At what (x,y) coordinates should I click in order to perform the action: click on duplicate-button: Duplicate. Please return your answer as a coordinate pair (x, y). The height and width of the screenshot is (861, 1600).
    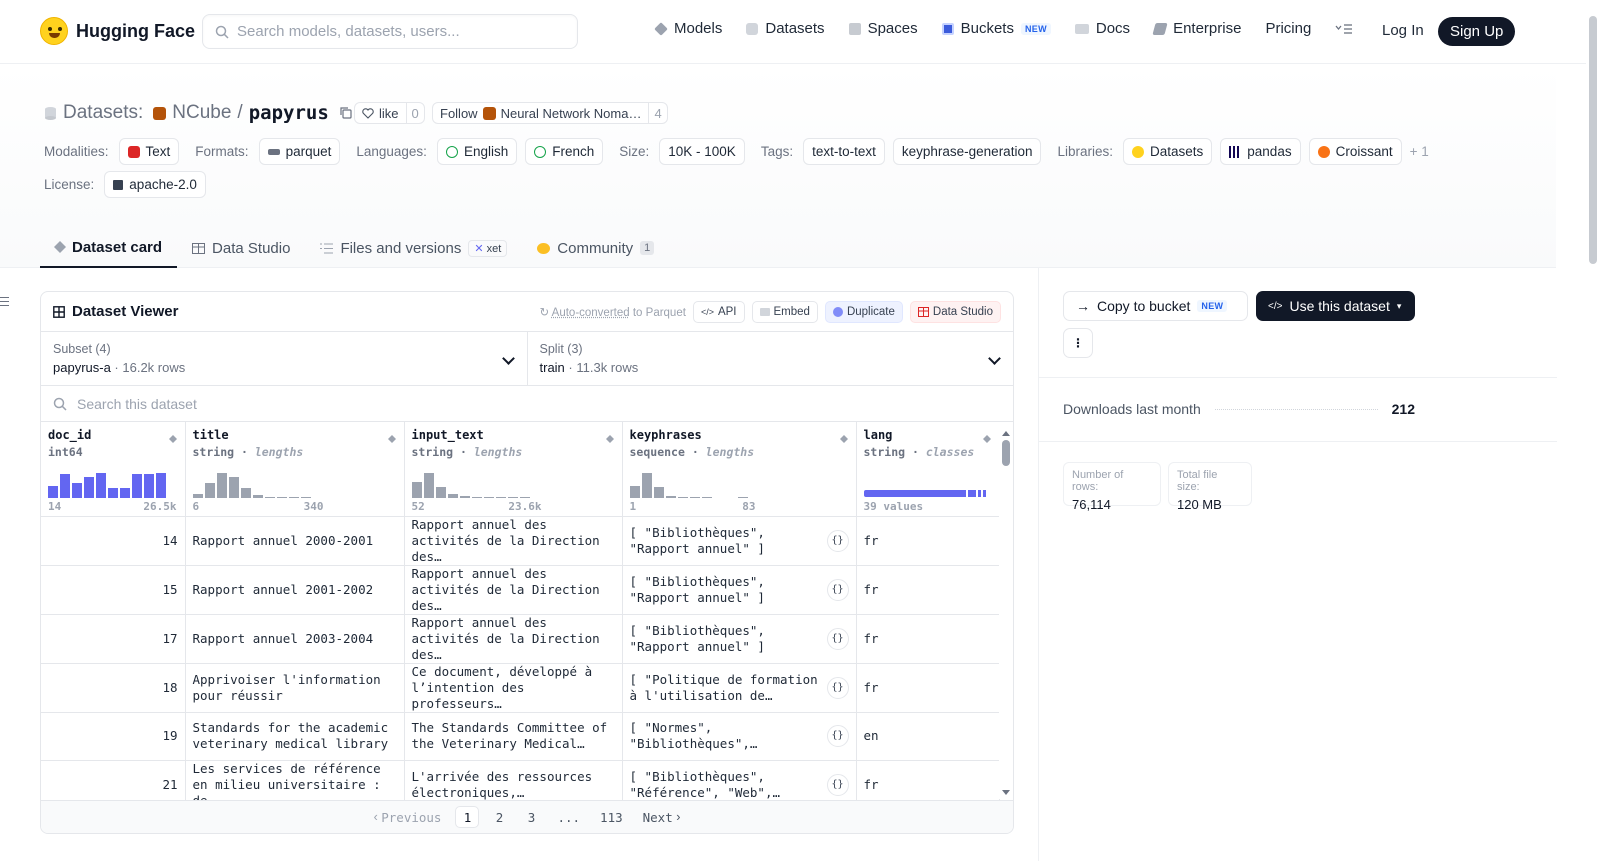
    Looking at the image, I should click on (863, 311).